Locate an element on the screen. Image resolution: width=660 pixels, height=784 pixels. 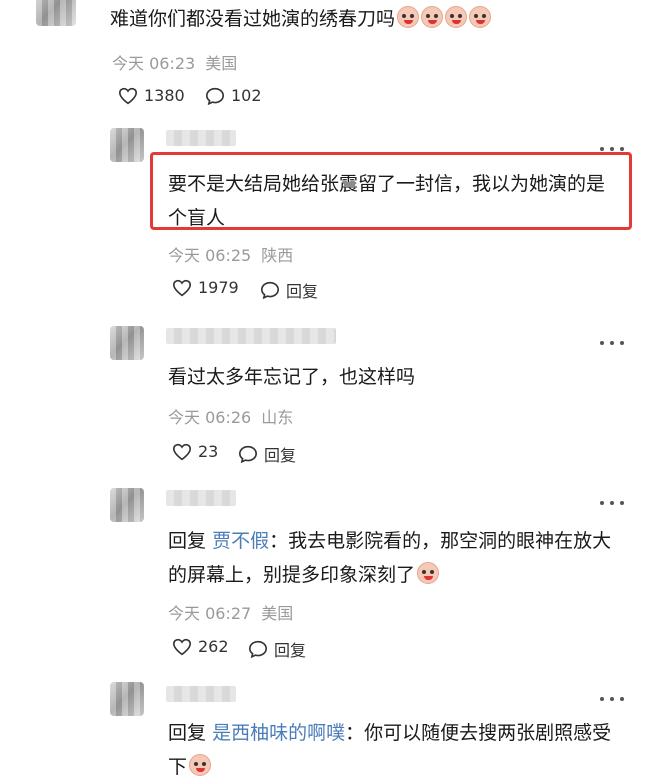
like-button: 1380 is located at coordinates (151, 95).